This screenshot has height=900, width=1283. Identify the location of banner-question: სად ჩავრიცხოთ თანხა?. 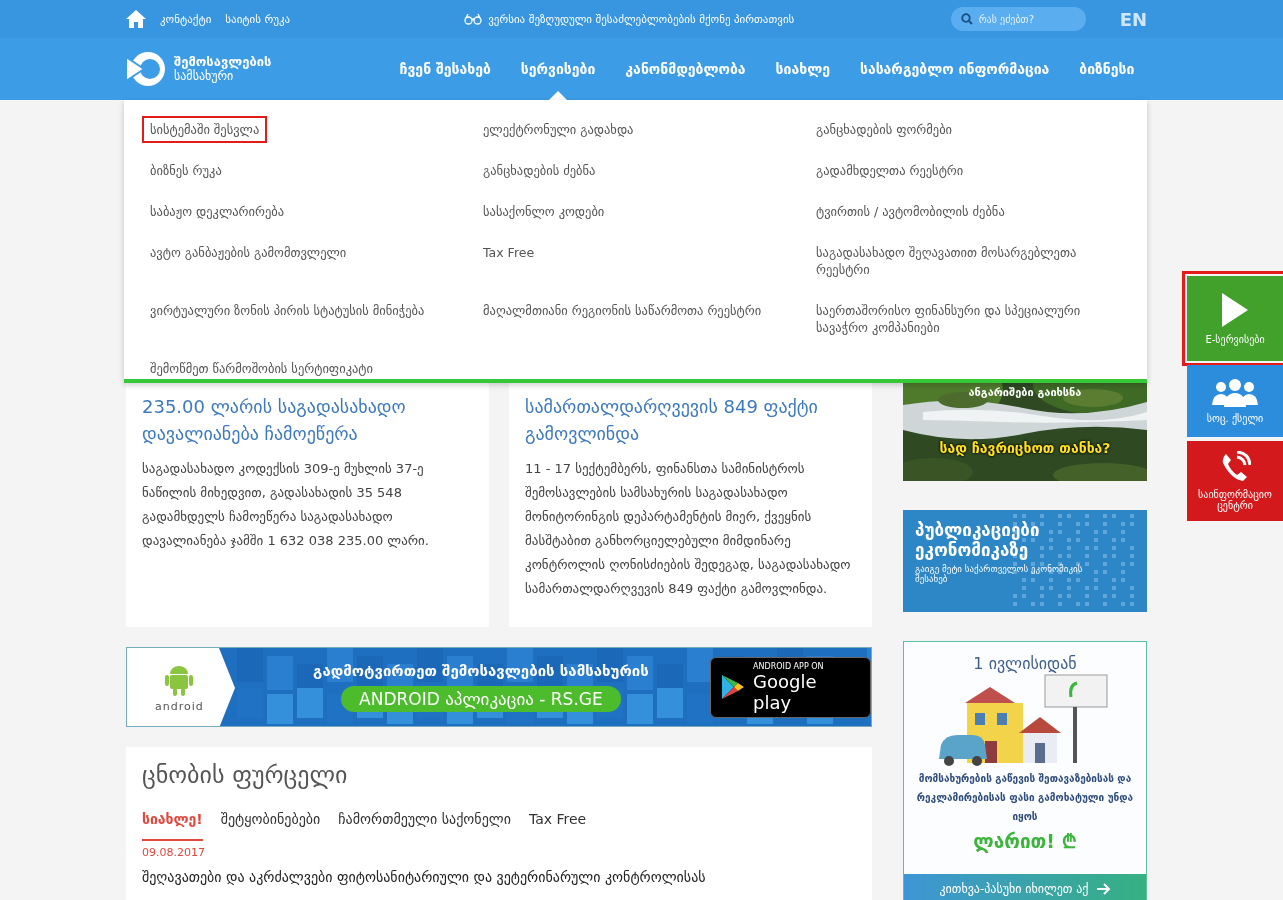
(1025, 448).